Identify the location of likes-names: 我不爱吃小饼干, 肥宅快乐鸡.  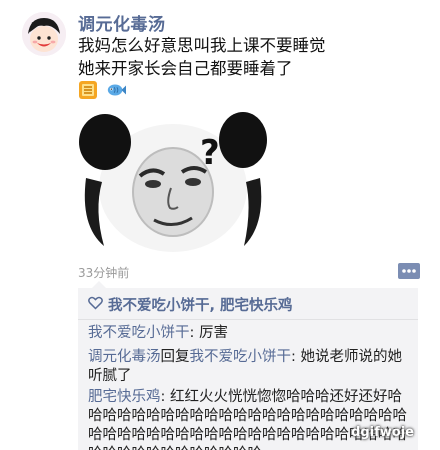
(200, 304).